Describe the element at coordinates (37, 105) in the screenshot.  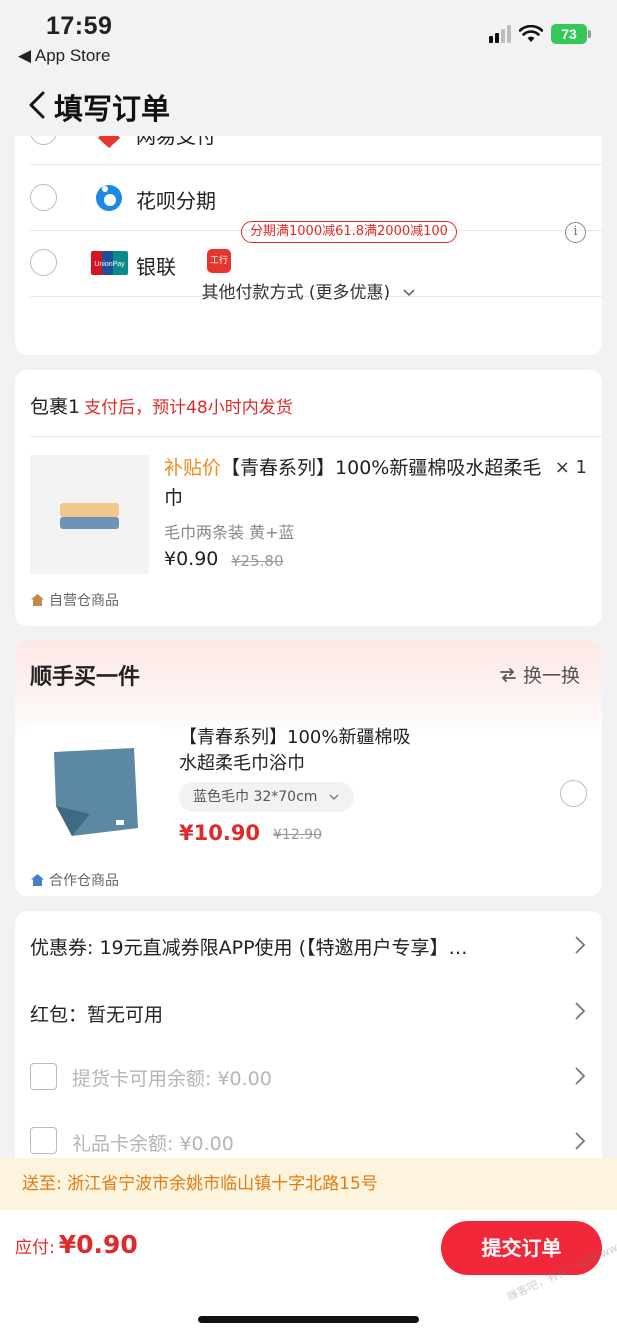
I see `back-arrow-icon` at that location.